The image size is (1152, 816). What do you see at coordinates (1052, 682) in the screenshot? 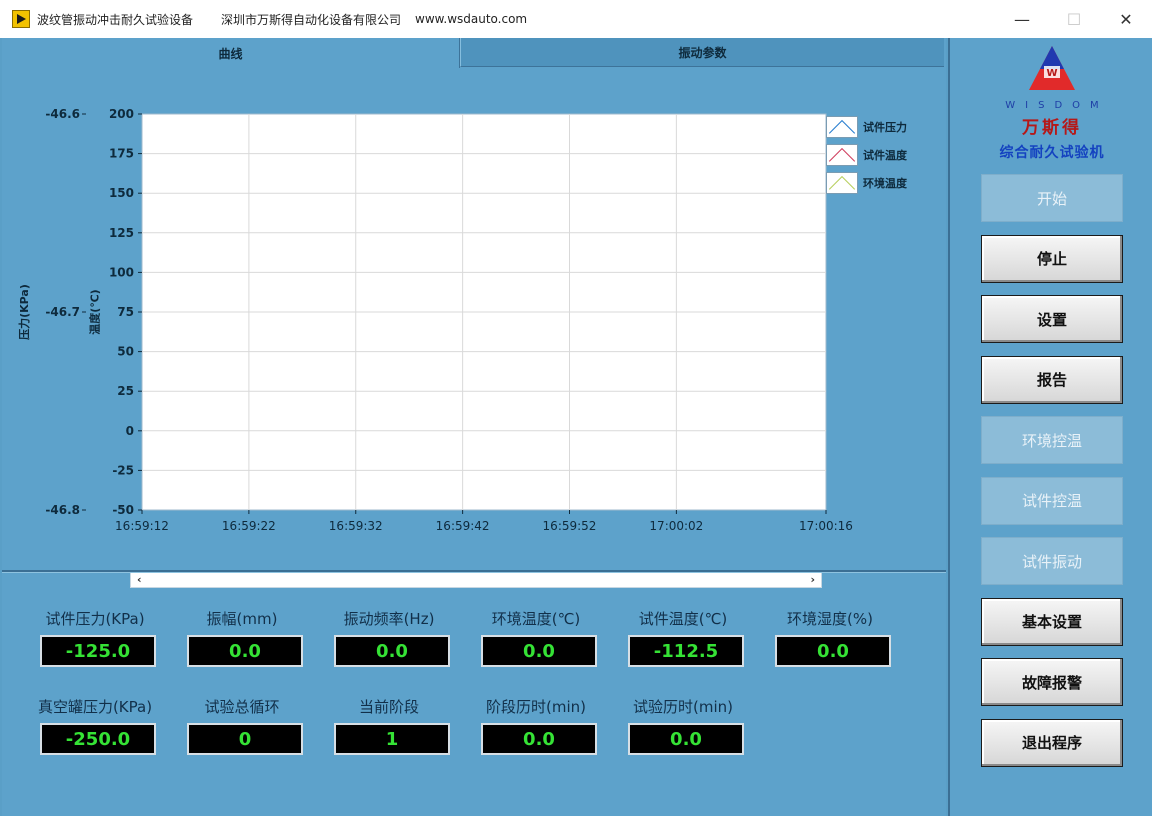
I see `fault-alarm-button: 故障报警` at bounding box center [1052, 682].